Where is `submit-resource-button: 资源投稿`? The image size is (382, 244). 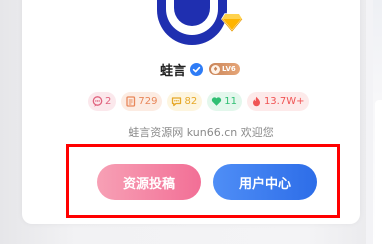
submit-resource-button: 资源投稿 is located at coordinates (149, 182).